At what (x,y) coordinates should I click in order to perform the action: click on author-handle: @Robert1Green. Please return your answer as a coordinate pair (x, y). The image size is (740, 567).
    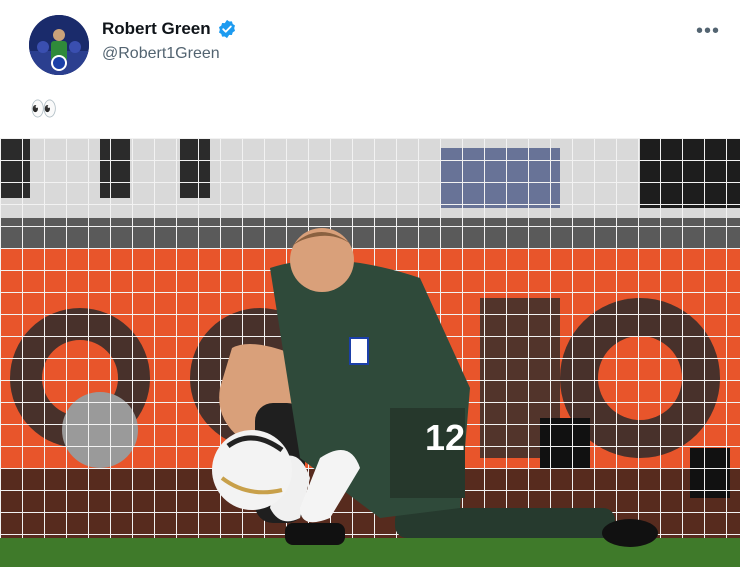
    Looking at the image, I should click on (161, 54).